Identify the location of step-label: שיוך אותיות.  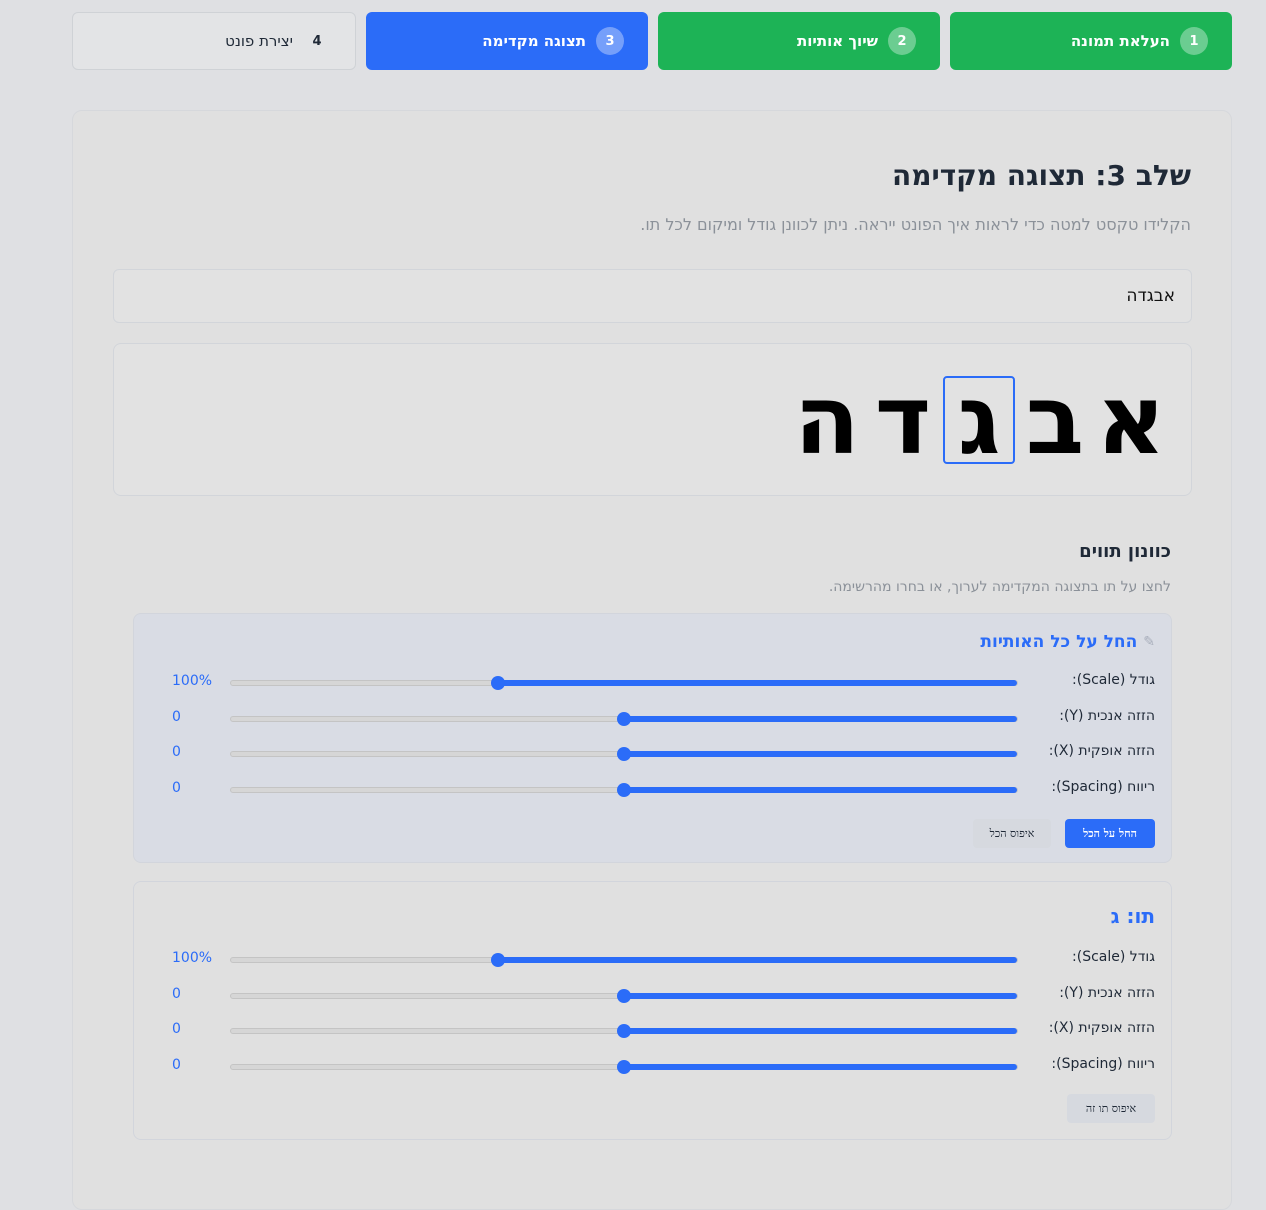
(837, 41).